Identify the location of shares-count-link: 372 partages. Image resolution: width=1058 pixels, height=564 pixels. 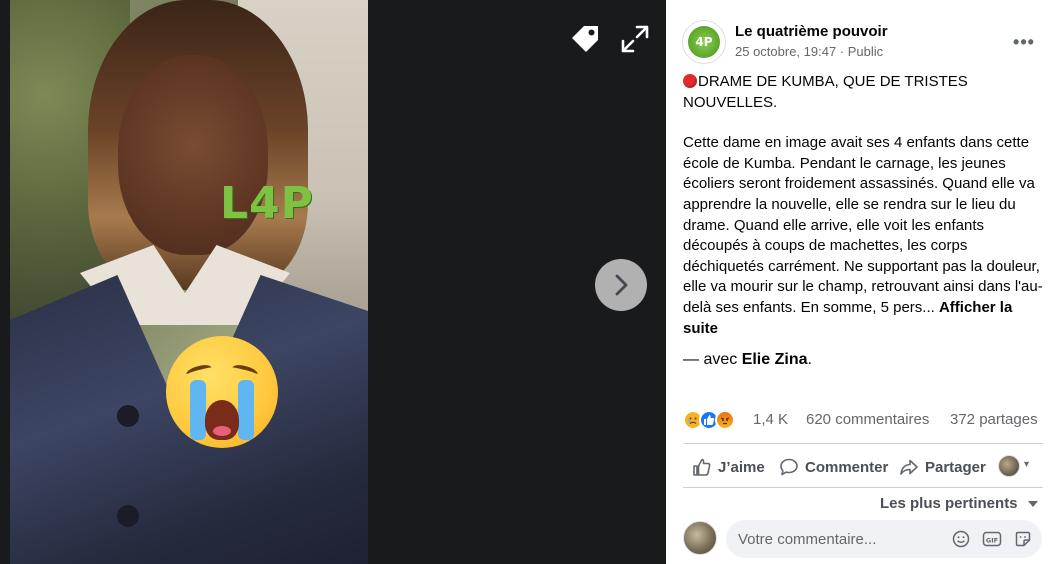
(994, 419).